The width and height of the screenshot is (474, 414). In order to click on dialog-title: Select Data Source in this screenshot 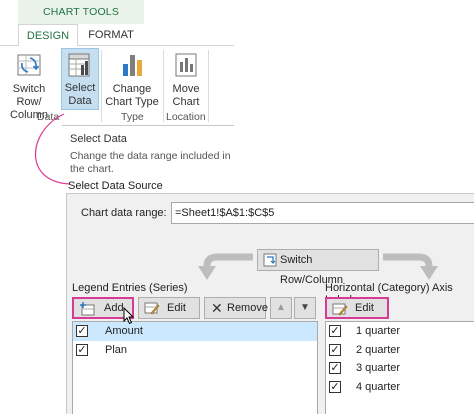, I will do `click(115, 186)`.